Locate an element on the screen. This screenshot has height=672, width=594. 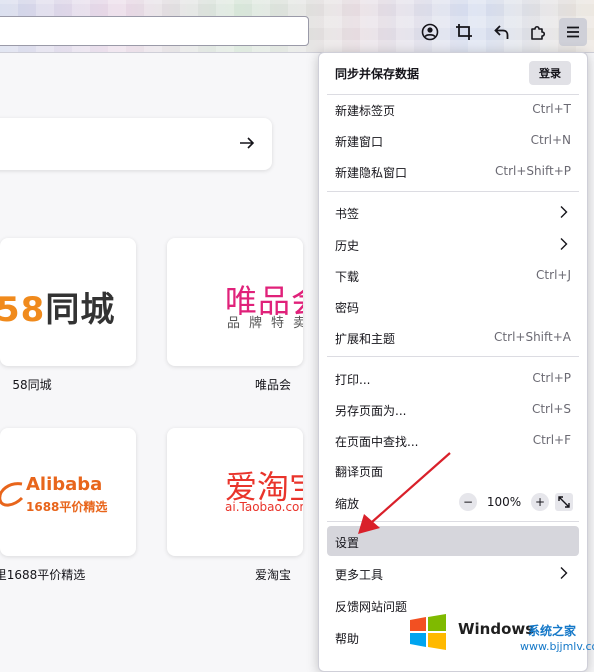
alibaba-swoosh-icon is located at coordinates (12, 494).